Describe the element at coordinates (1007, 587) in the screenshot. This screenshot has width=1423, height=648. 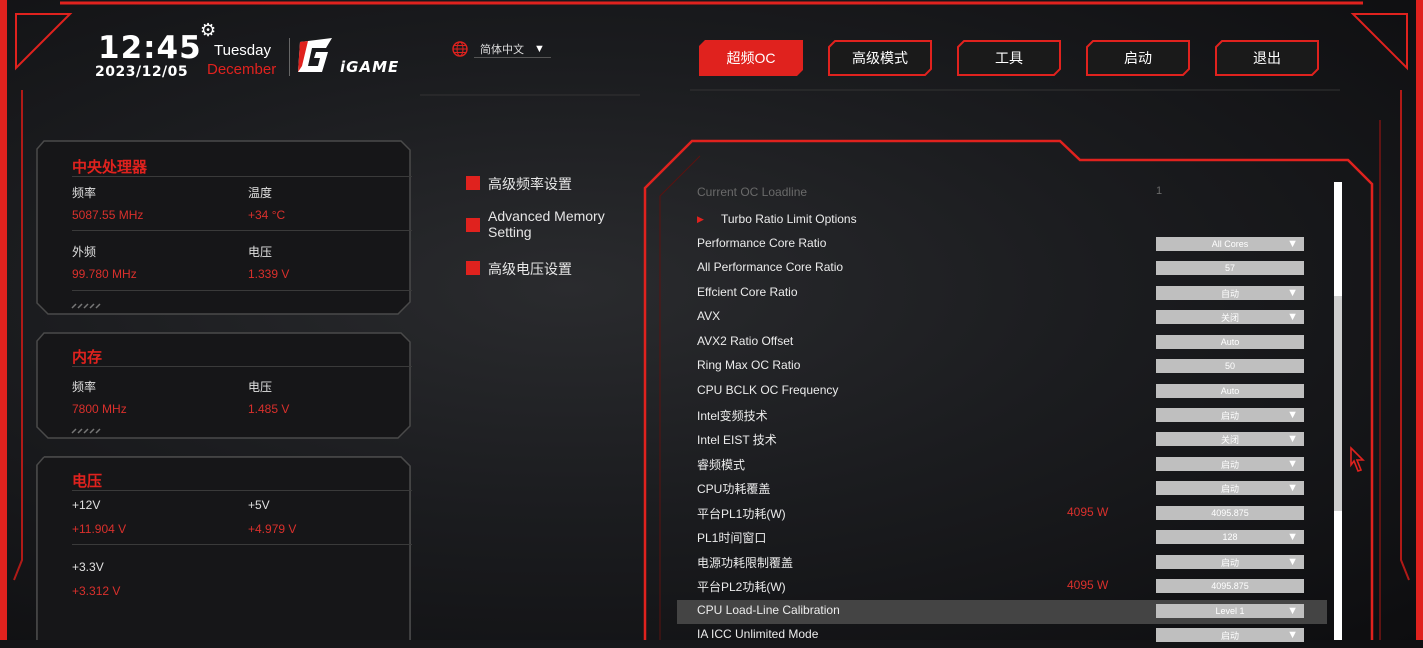
I see `setting-row-platform-pl2: 平台PL2功耗(W) 4095 W 4095.875` at that location.